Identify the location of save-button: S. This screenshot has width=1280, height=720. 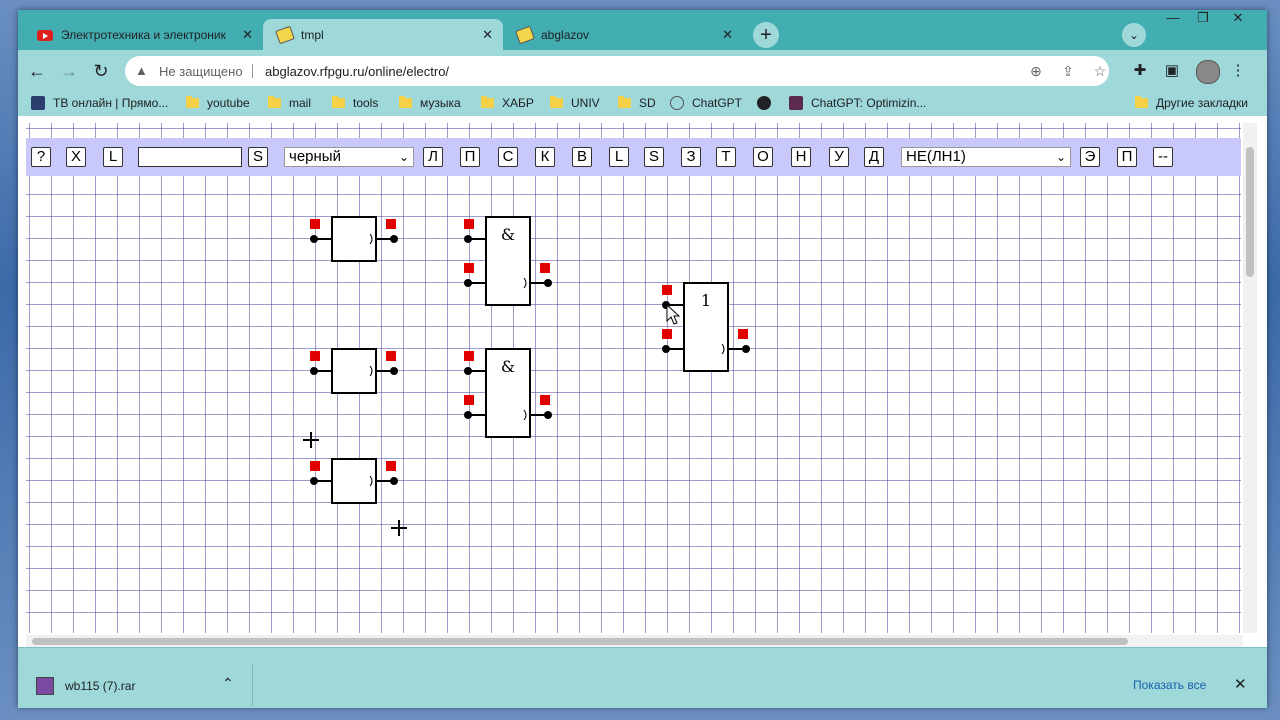
(258, 157).